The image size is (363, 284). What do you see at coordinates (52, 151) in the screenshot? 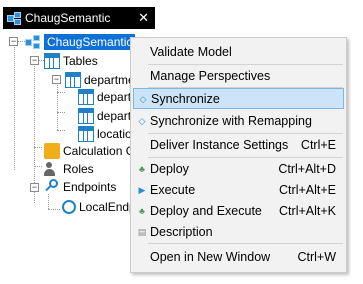
I see `calculation-group-icon` at bounding box center [52, 151].